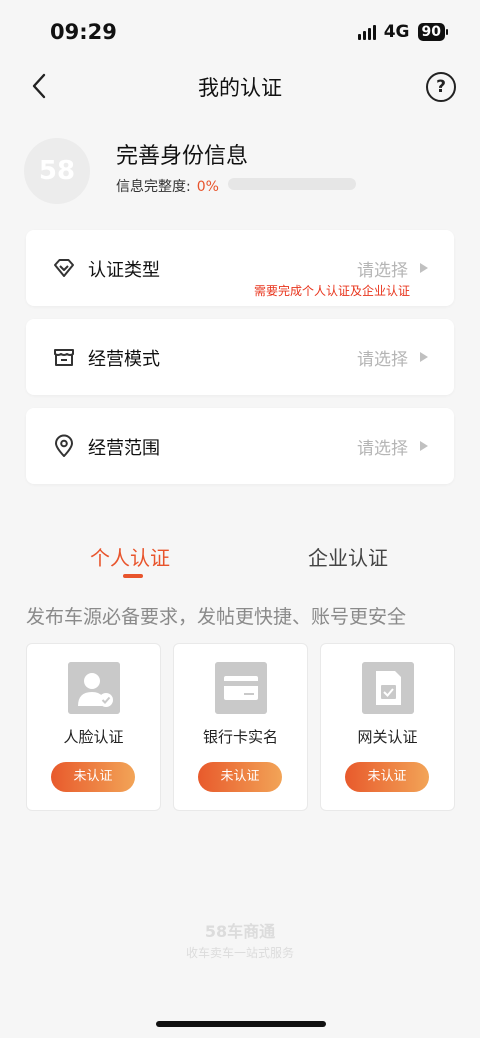 This screenshot has width=480, height=1038. What do you see at coordinates (387, 737) in the screenshot?
I see `cert-label: 网关认证` at bounding box center [387, 737].